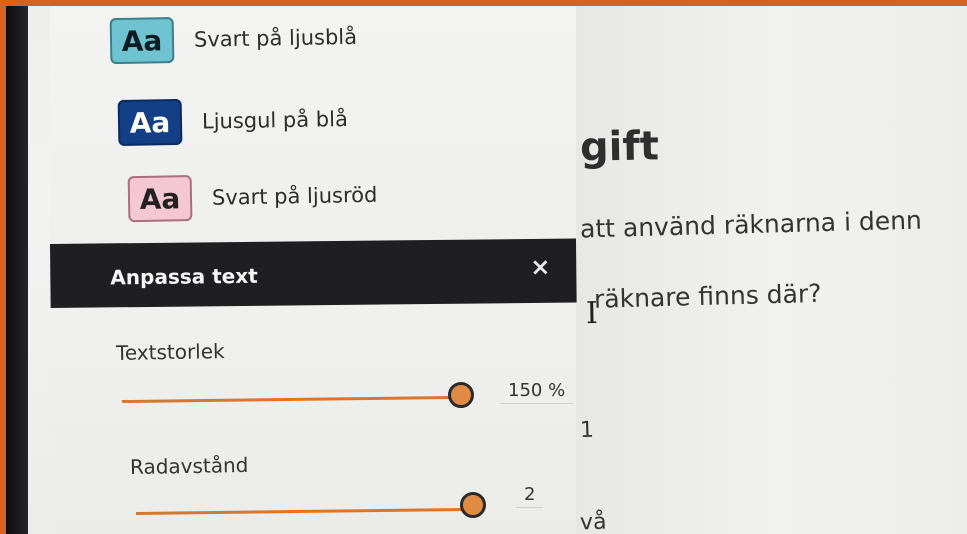 The height and width of the screenshot is (534, 967). Describe the element at coordinates (275, 38) in the screenshot. I see `theme-label: Svart på ljusblå` at that location.